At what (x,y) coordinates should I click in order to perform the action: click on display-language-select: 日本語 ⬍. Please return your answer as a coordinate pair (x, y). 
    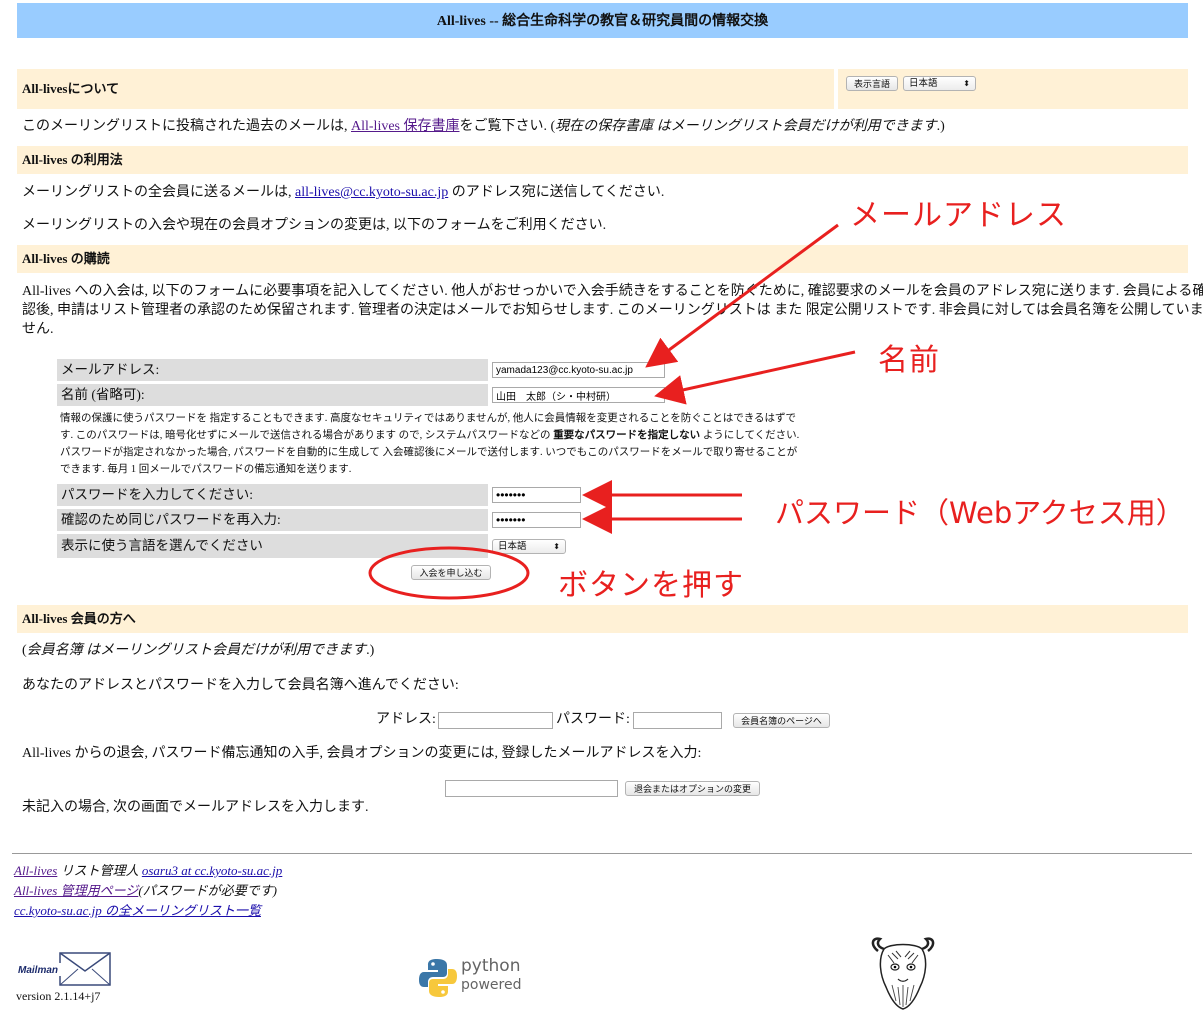
    Looking at the image, I should click on (939, 83).